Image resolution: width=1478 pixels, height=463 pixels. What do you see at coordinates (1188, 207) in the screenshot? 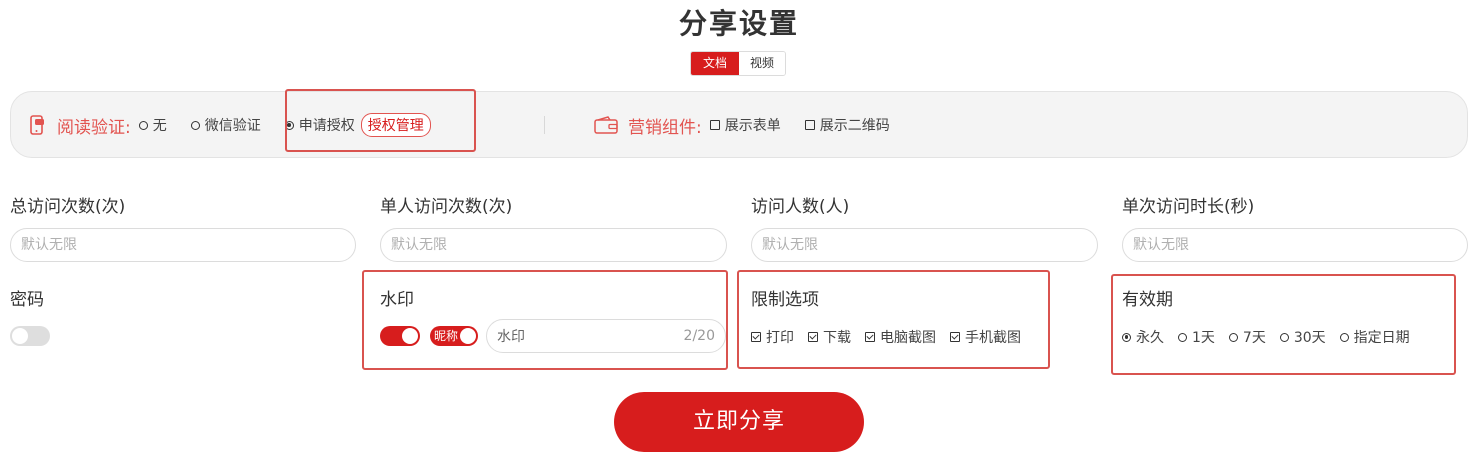
I see `visit-duration-label: 单次访问时长(秒)` at bounding box center [1188, 207].